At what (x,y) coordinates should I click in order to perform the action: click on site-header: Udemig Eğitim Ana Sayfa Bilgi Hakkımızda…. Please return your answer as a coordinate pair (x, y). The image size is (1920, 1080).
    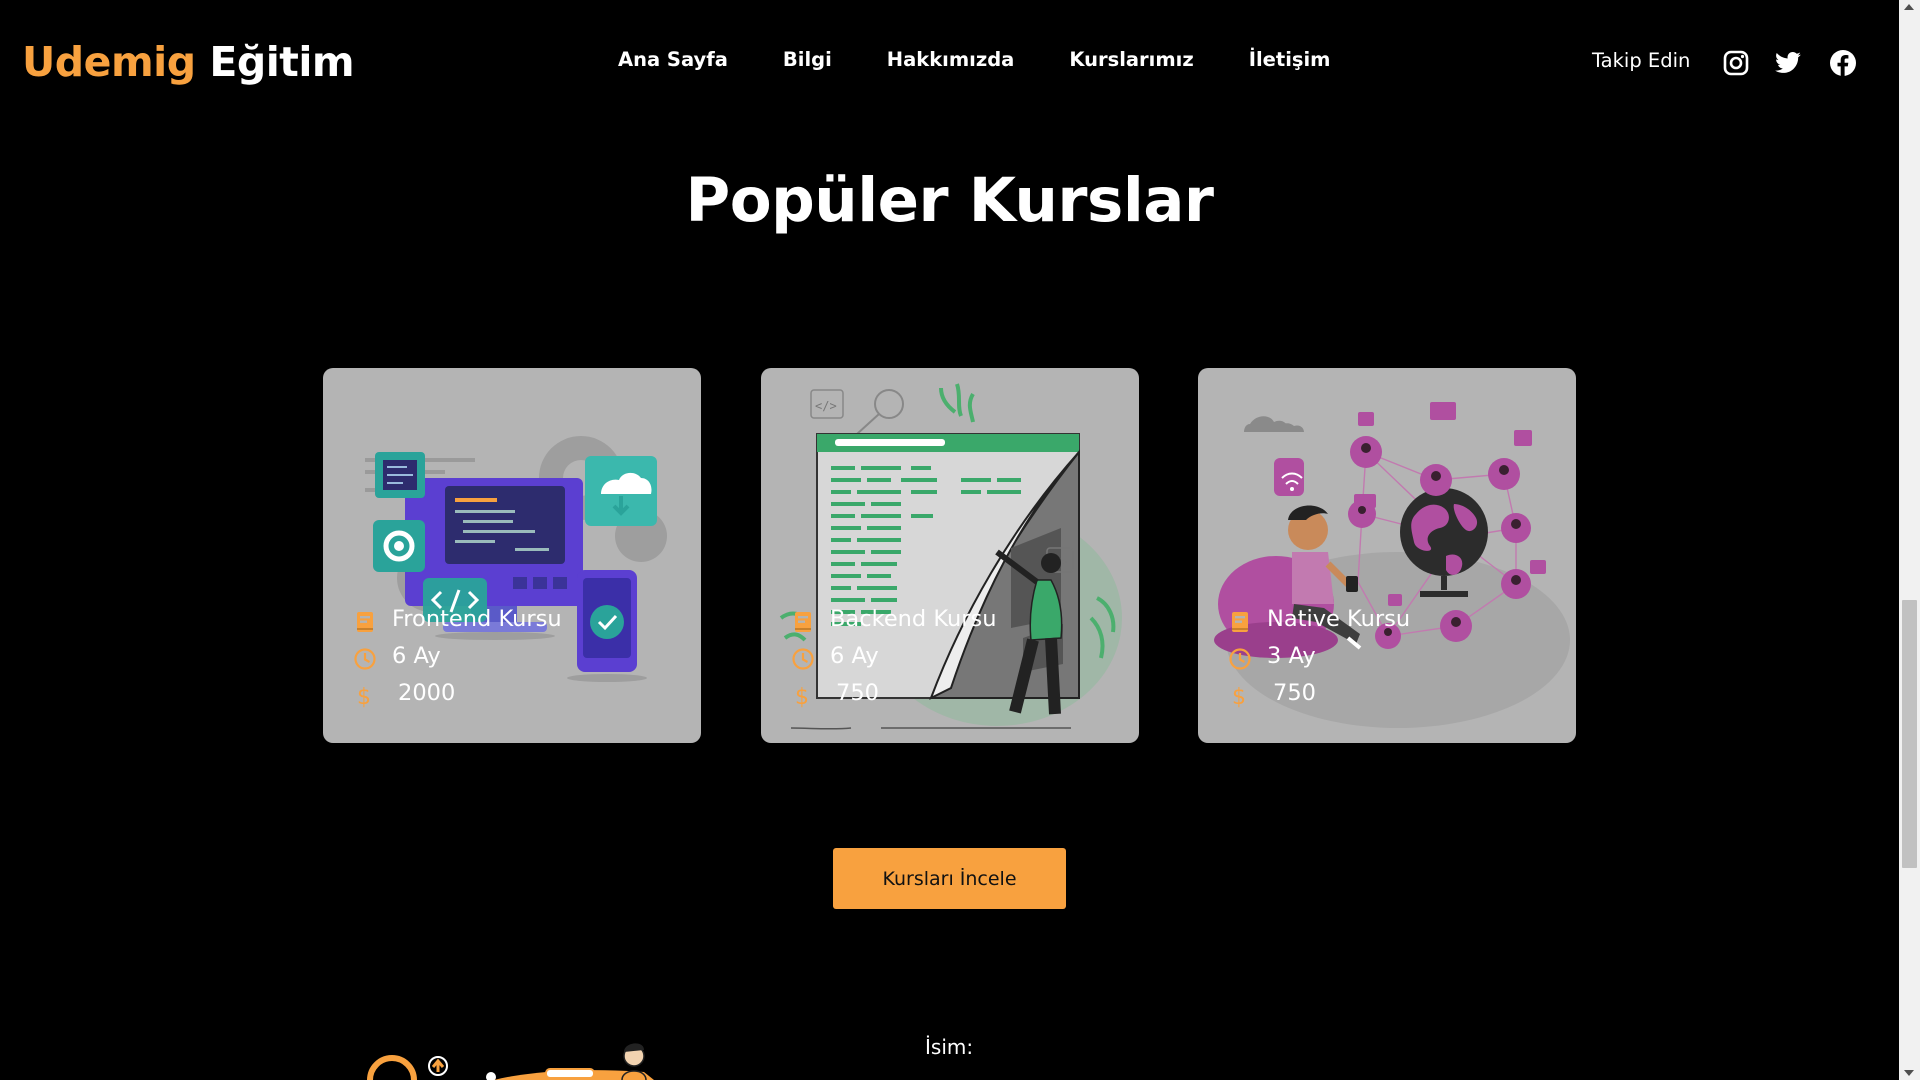
    Looking at the image, I should click on (949, 62).